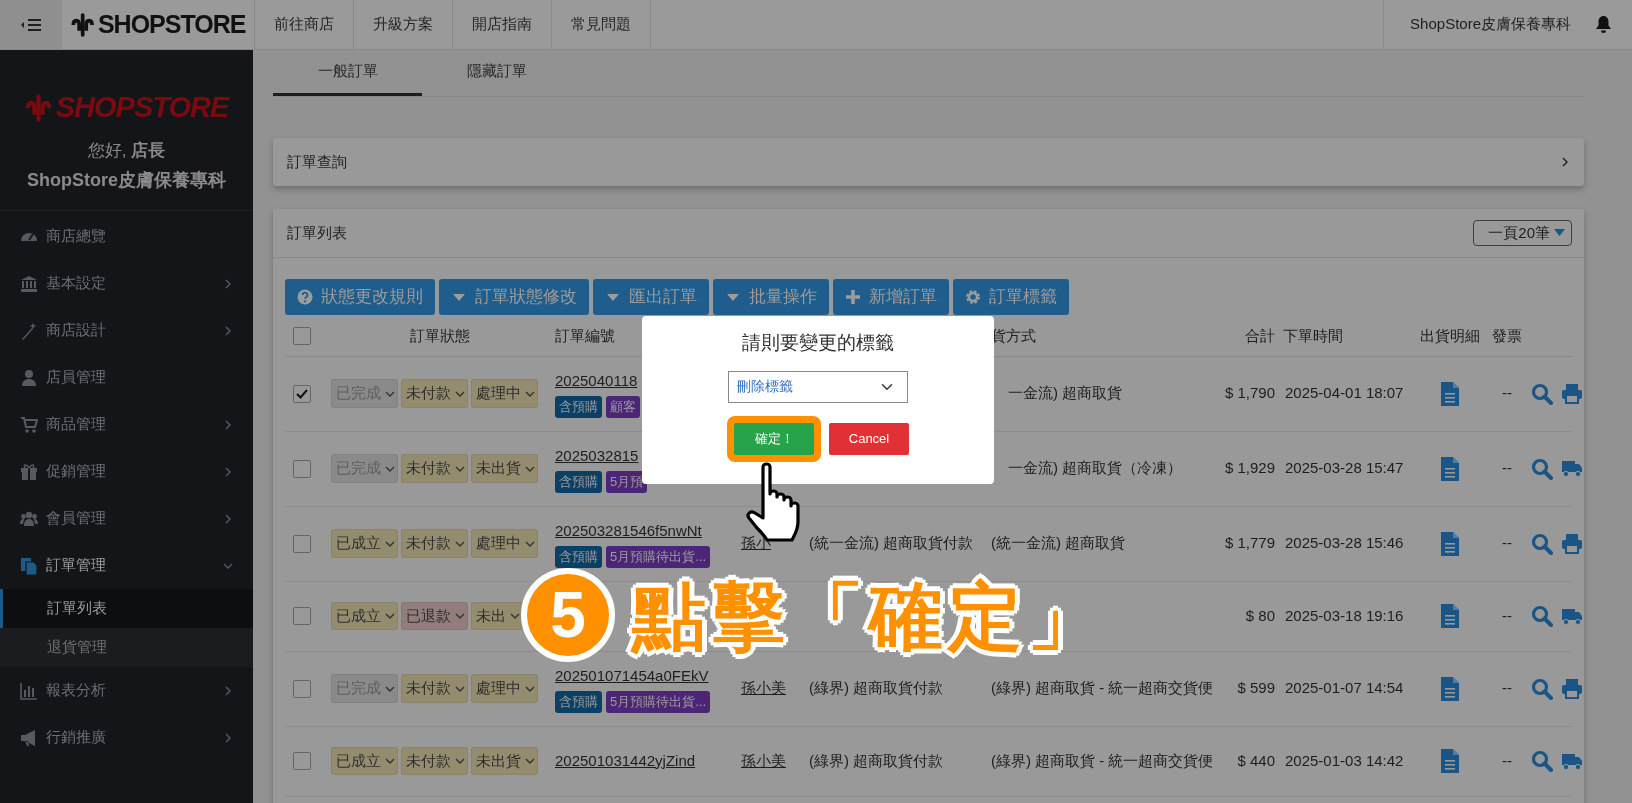 The height and width of the screenshot is (803, 1632). What do you see at coordinates (928, 162) in the screenshot?
I see `search-panel: 訂單查詢` at bounding box center [928, 162].